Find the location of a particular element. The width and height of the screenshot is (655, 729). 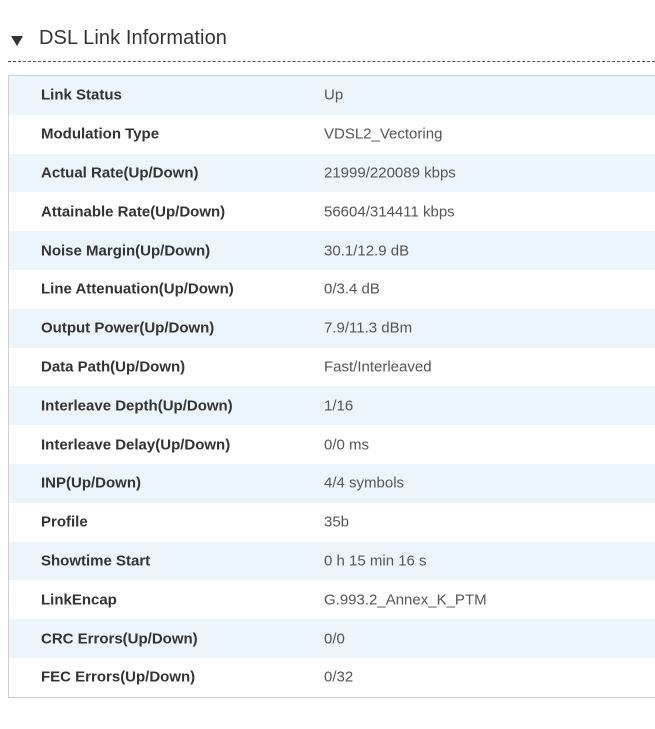

row-value: VDSL2_Vectoring is located at coordinates (383, 134).